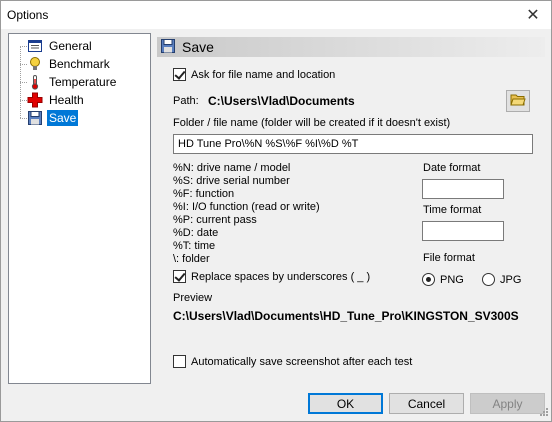 This screenshot has height=422, width=552. I want to click on browse-folder-button, so click(518, 101).